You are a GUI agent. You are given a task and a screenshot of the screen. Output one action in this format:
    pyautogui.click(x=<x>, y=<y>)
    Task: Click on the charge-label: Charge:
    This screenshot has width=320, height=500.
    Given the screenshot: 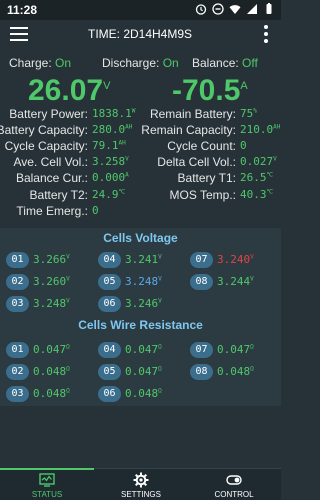 What is the action you would take?
    pyautogui.click(x=30, y=63)
    